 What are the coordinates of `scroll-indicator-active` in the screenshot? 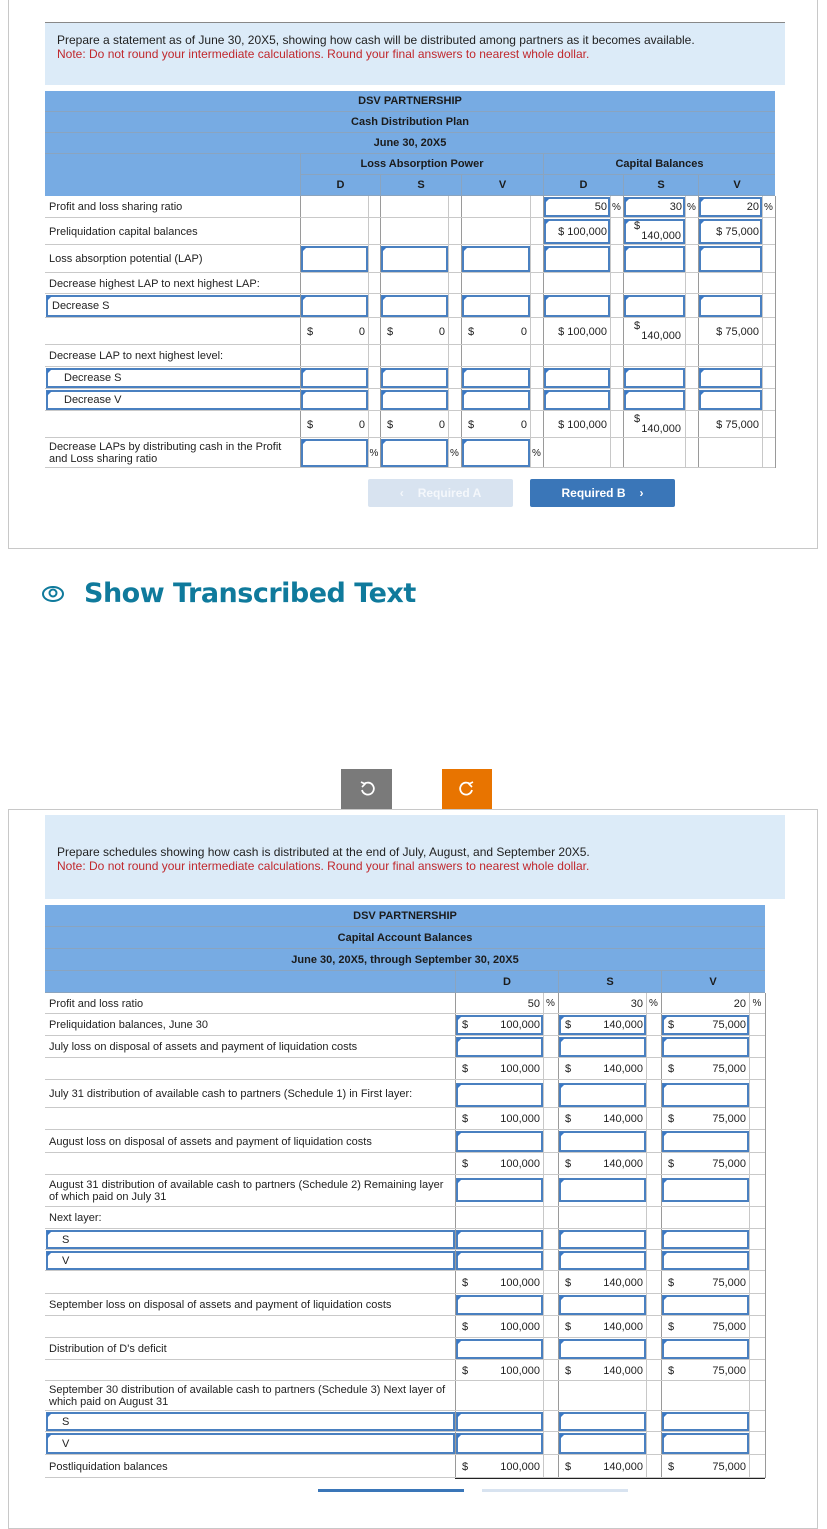 It's located at (391, 1490).